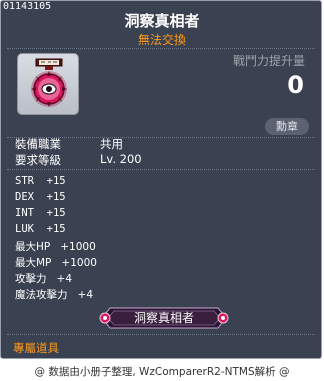 This screenshot has width=324, height=381. I want to click on medal-title-banner: 洞察真相者, so click(164, 318).